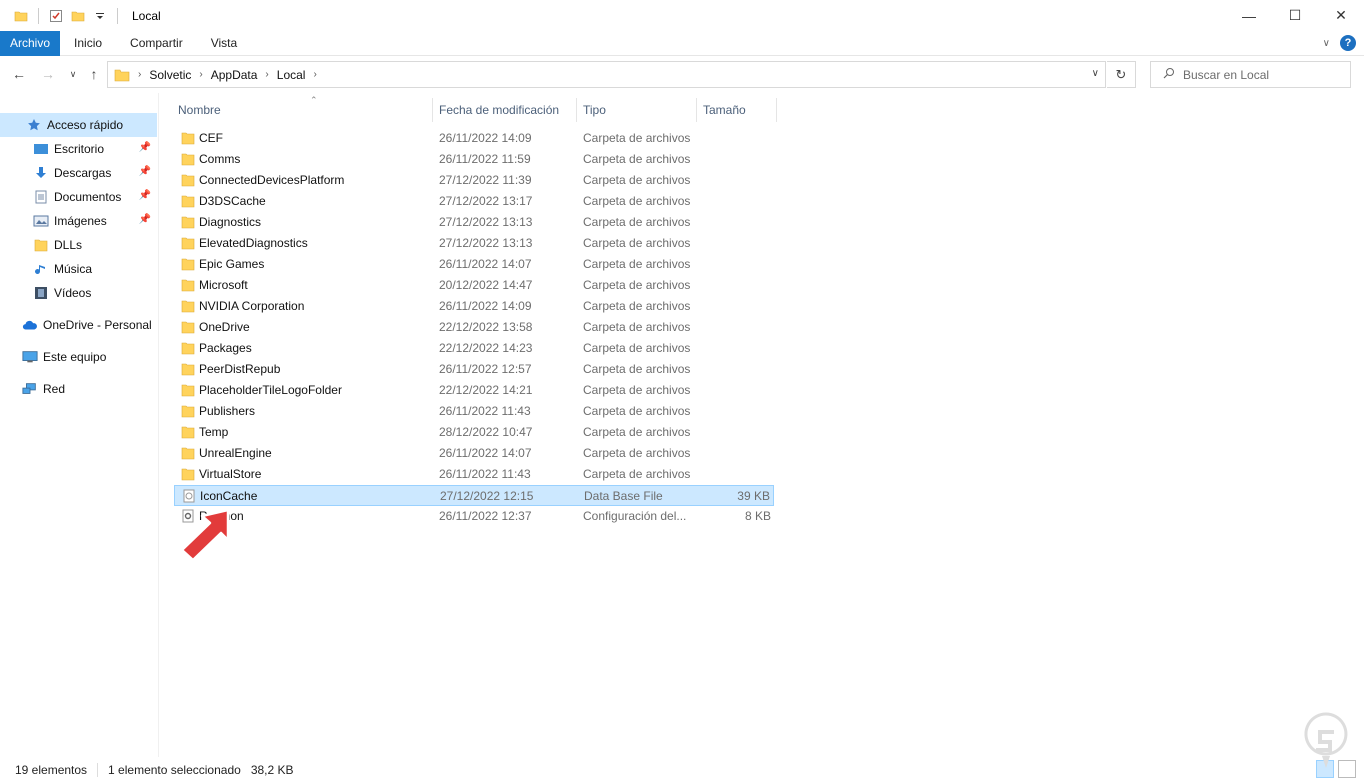 This screenshot has height=782, width=1364. Describe the element at coordinates (737, 110) in the screenshot. I see `column-header-tamano: Tamaño` at that location.